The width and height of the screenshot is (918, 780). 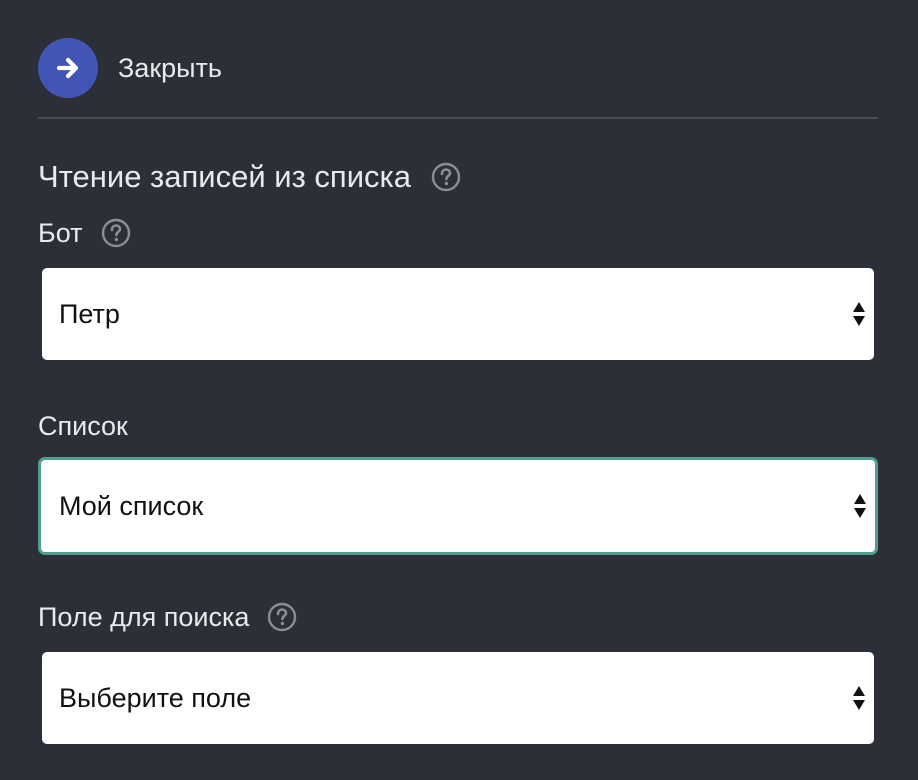 What do you see at coordinates (89, 313) in the screenshot?
I see `bot-select-value: Петр` at bounding box center [89, 313].